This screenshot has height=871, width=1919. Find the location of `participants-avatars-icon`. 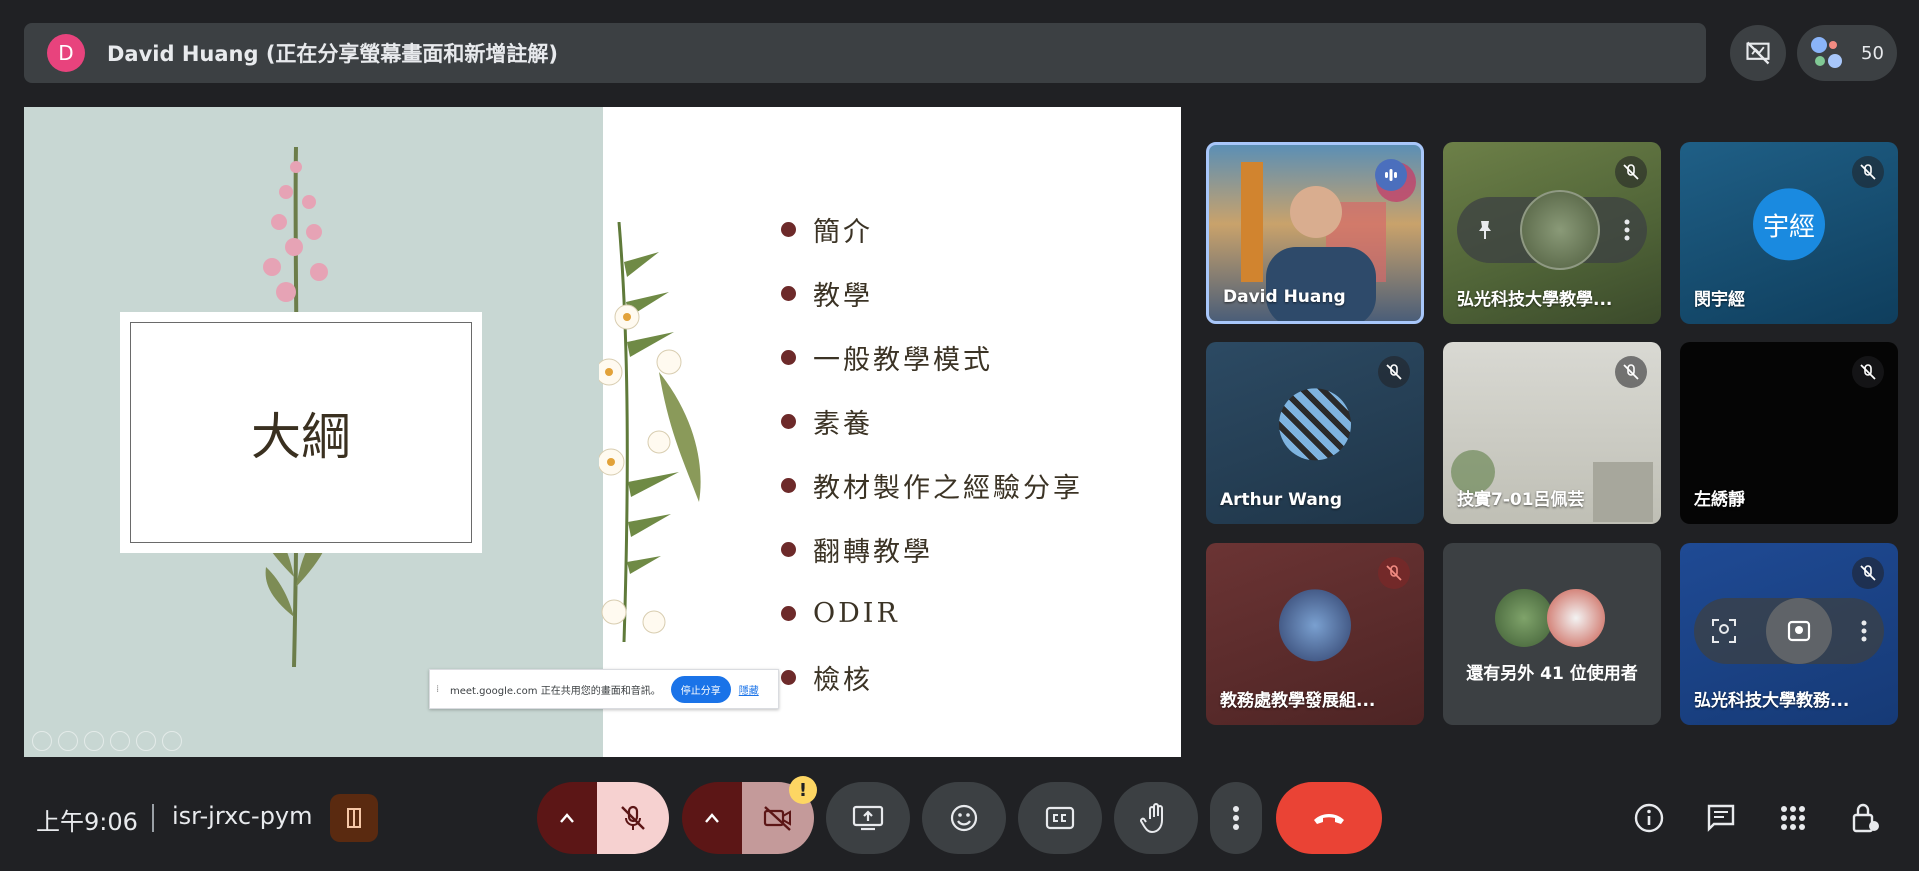

participants-avatars-icon is located at coordinates (1826, 52).